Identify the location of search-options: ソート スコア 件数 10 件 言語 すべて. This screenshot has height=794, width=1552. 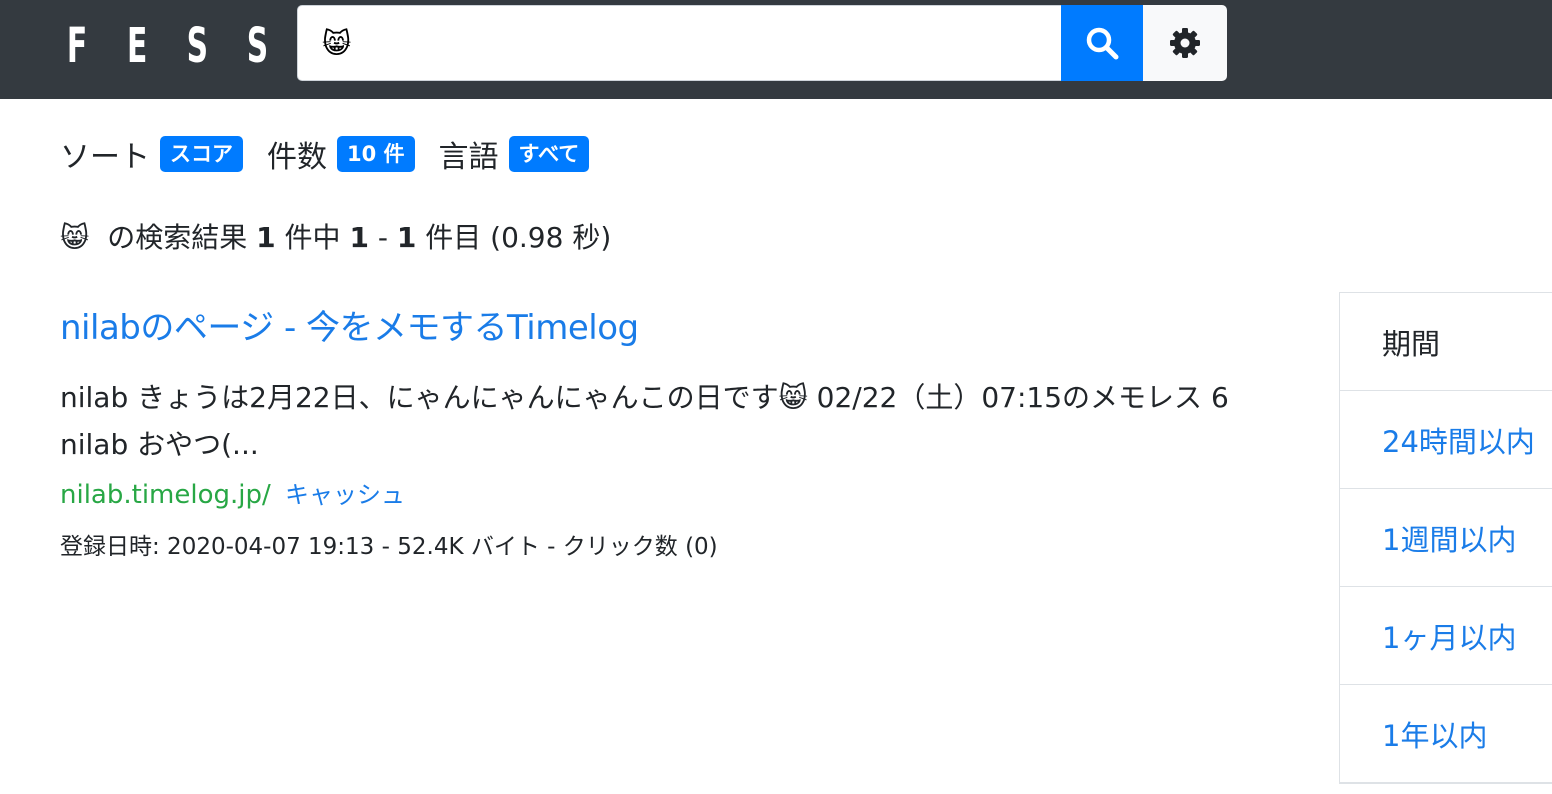
(336, 154).